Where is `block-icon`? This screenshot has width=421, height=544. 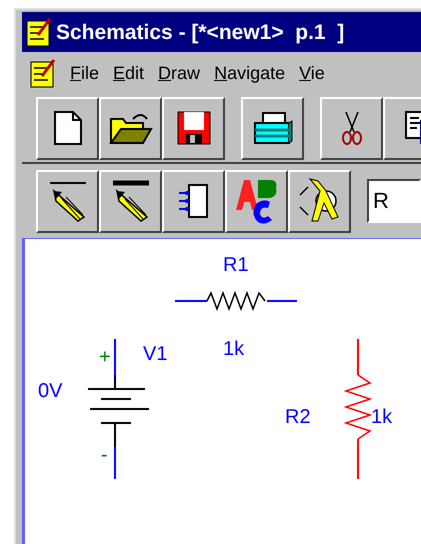 block-icon is located at coordinates (193, 201).